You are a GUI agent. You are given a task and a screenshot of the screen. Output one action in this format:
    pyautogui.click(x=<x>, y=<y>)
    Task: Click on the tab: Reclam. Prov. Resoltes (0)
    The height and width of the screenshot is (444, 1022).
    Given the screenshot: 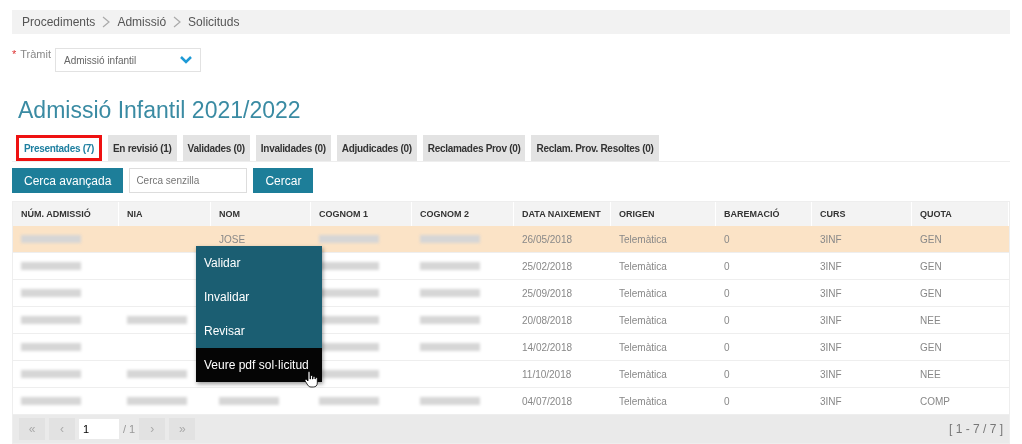 What is the action you would take?
    pyautogui.click(x=595, y=148)
    